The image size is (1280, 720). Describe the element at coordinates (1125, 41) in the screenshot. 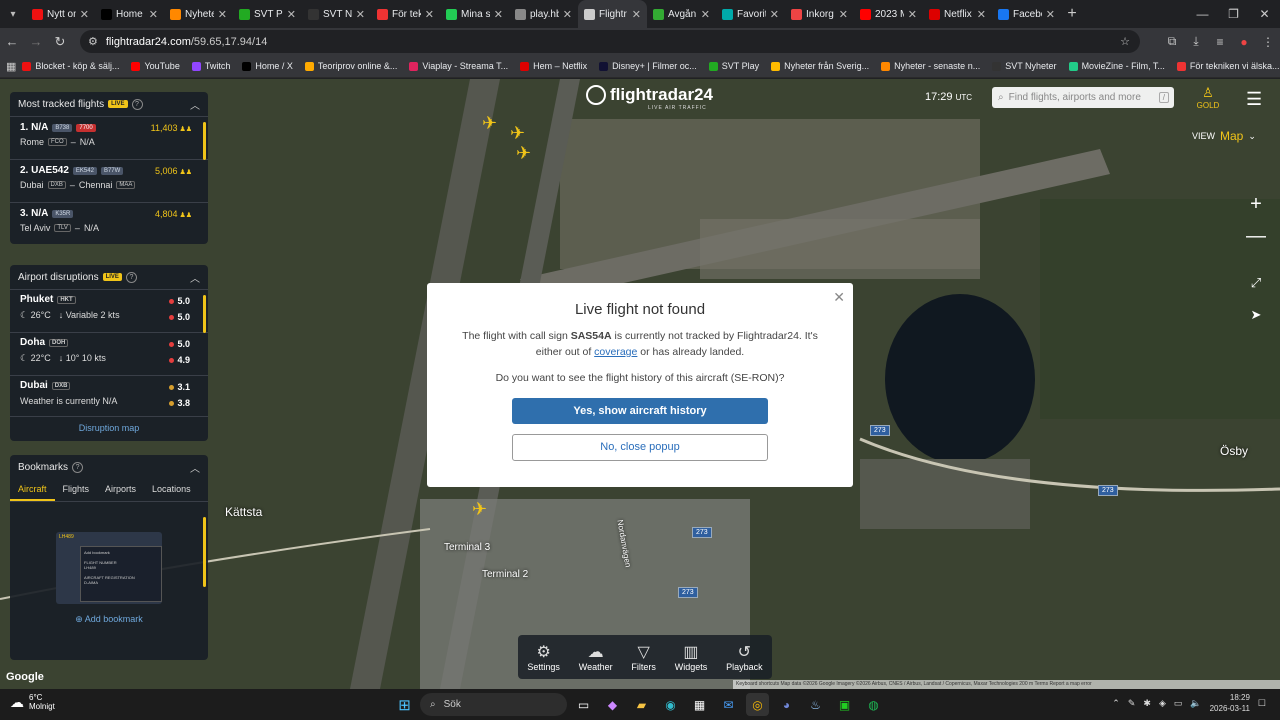

I see `bookmark-star-icon: ☆` at that location.